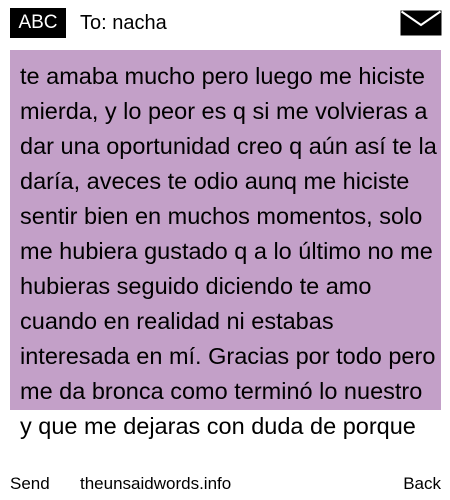 This screenshot has height=500, width=450. I want to click on send-button: Send, so click(30, 484).